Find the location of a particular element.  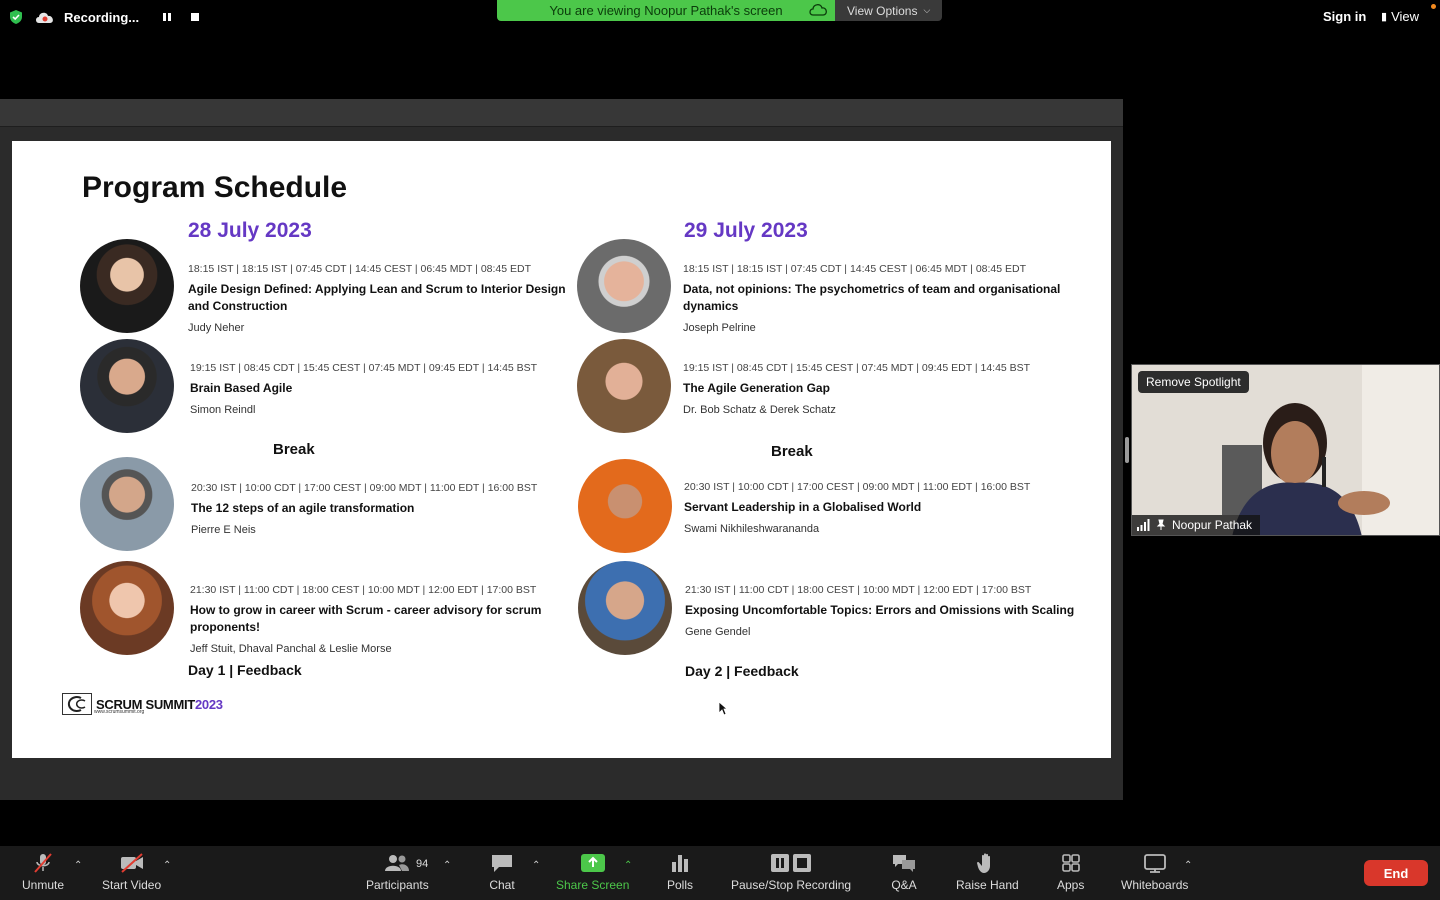

chat-label: Chat is located at coordinates (502, 885).